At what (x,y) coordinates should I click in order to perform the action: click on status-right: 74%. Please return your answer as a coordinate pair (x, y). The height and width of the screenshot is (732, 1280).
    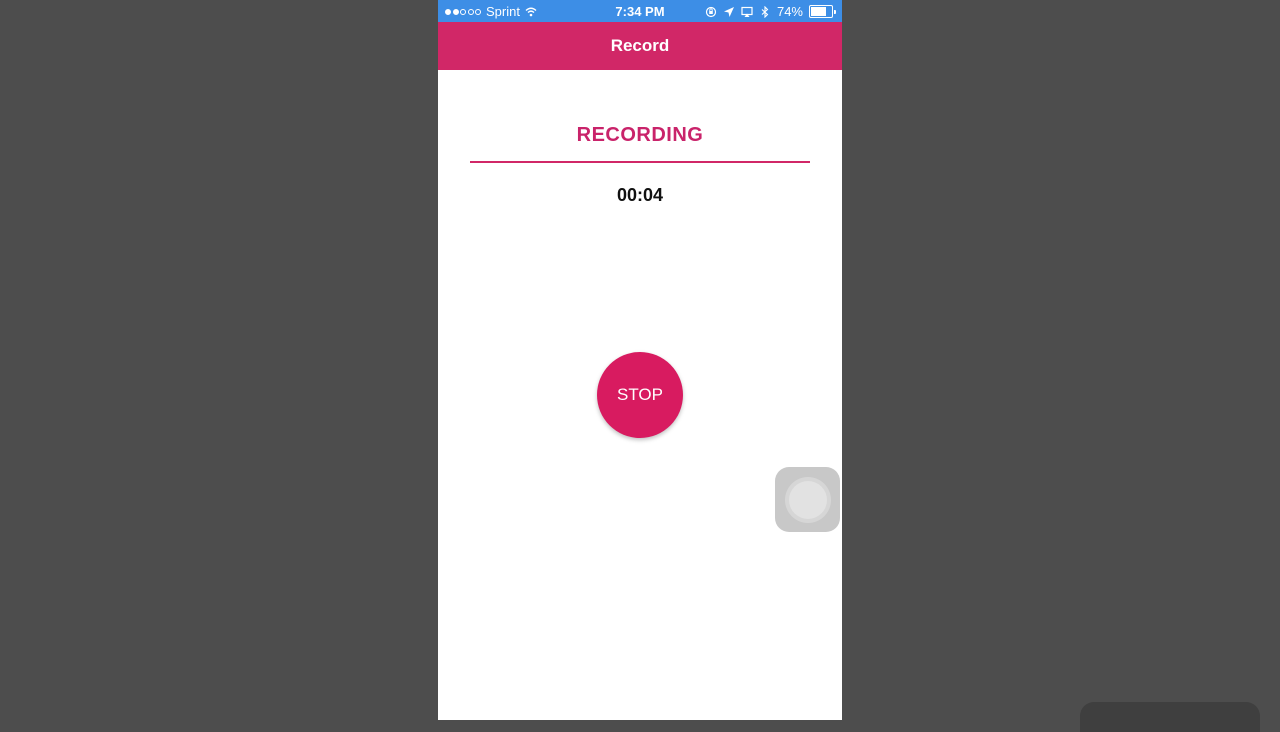
    Looking at the image, I should click on (770, 11).